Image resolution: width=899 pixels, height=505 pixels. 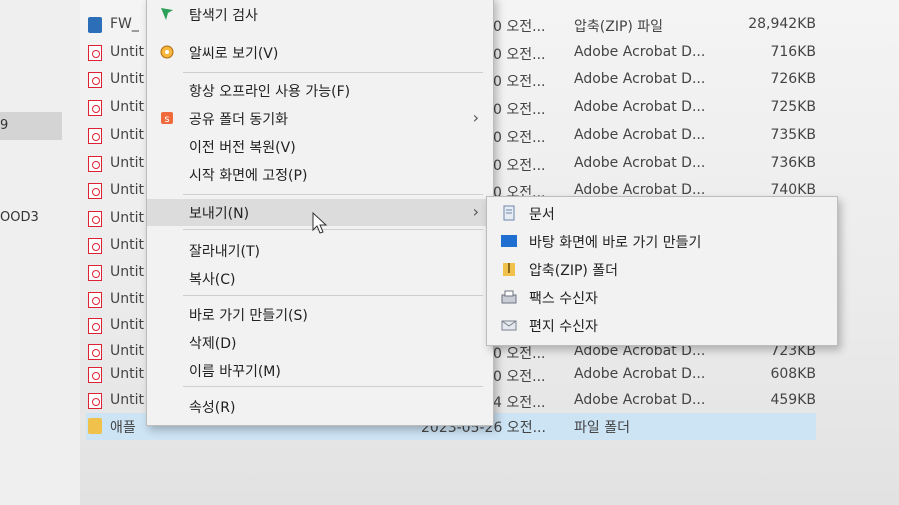 I want to click on submenu-item-zip-folder: 압축(ZIP) 폴더, so click(x=662, y=269).